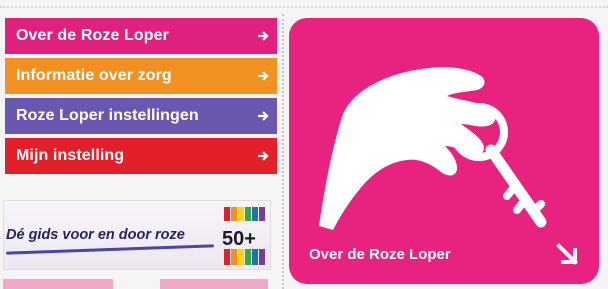 The height and width of the screenshot is (289, 608). I want to click on menu-item-label: Over de Roze Loper, so click(92, 35).